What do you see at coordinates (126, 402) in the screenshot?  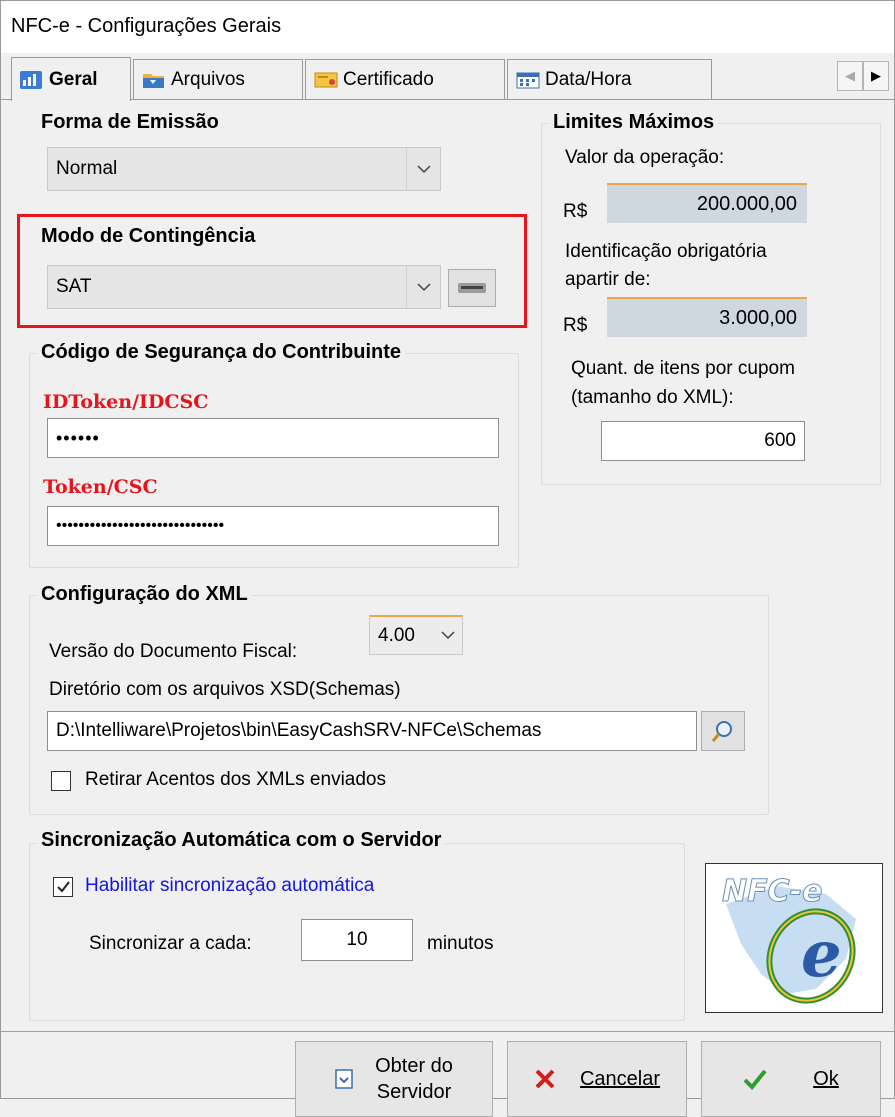 I see `idtoken-label: IDToken/IDCSC` at bounding box center [126, 402].